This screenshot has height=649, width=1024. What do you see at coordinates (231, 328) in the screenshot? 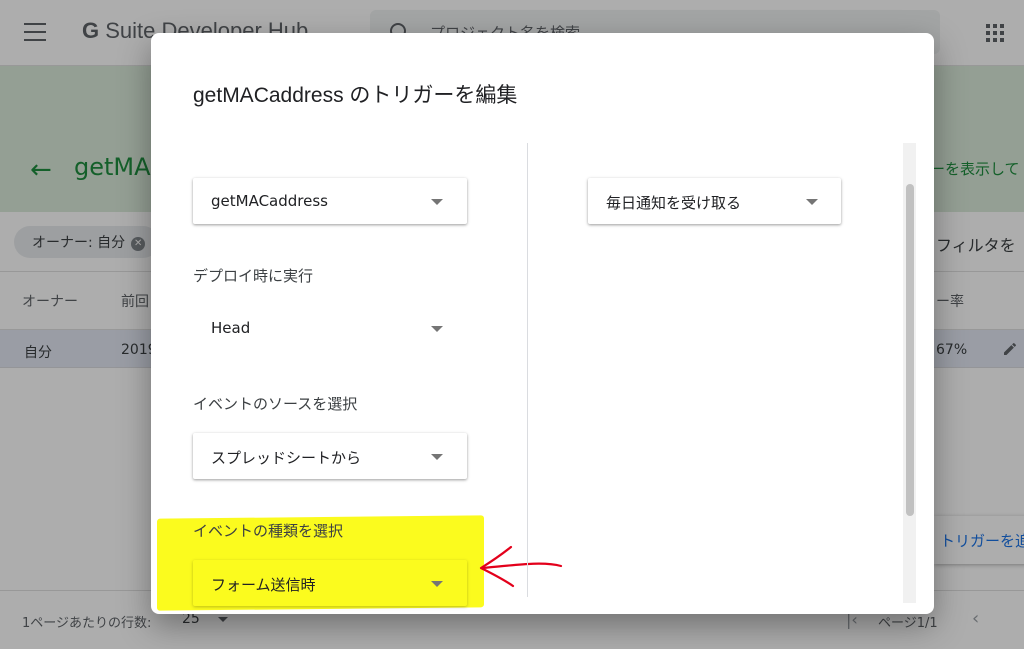
I see `deploy-select-value: Head` at bounding box center [231, 328].